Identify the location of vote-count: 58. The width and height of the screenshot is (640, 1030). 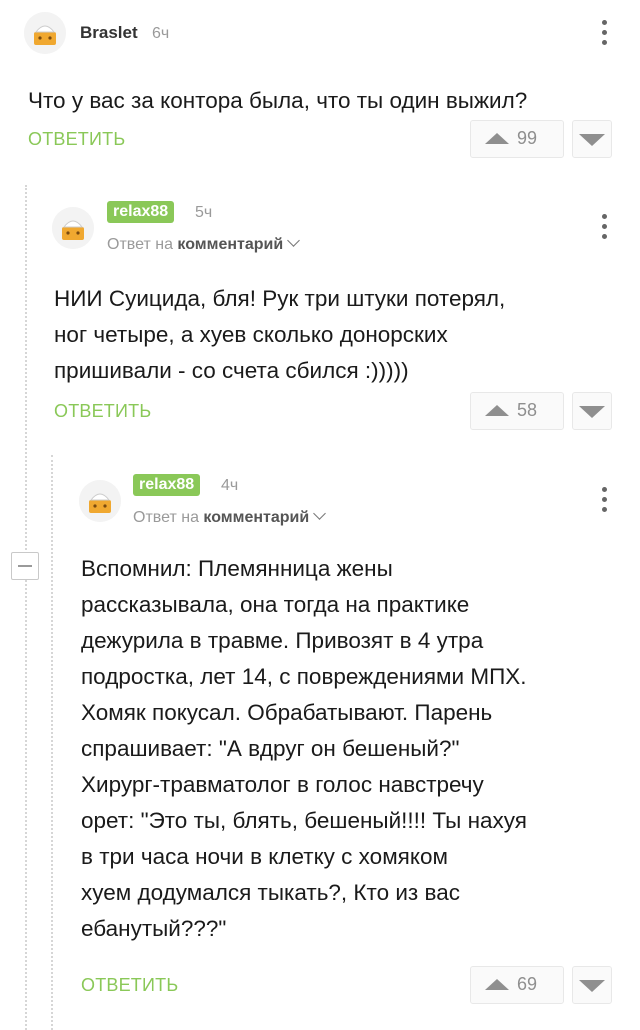
(527, 410).